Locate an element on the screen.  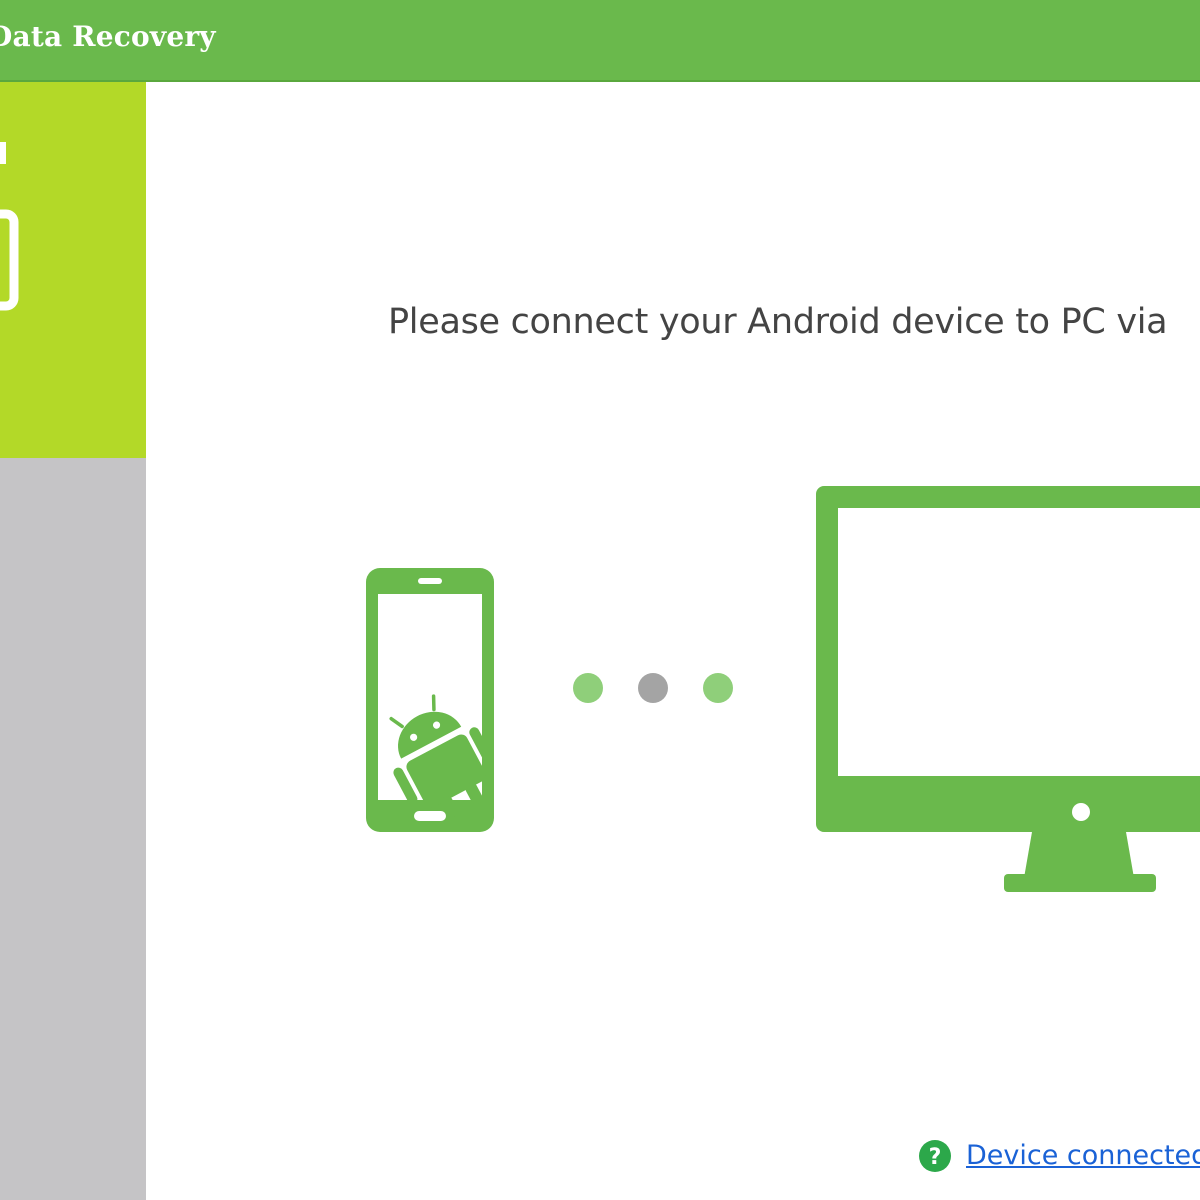
phone-outline-icon is located at coordinates (9, 226).